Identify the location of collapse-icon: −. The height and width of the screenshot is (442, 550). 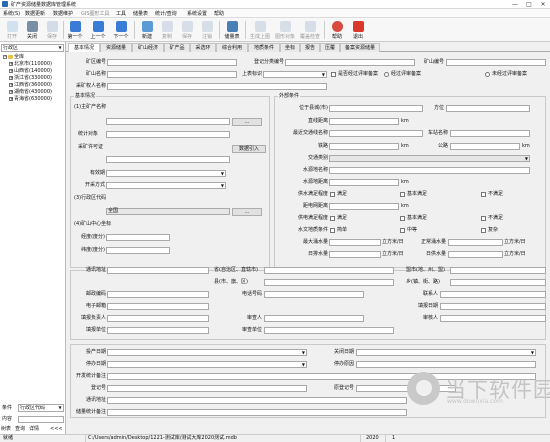
(5, 56).